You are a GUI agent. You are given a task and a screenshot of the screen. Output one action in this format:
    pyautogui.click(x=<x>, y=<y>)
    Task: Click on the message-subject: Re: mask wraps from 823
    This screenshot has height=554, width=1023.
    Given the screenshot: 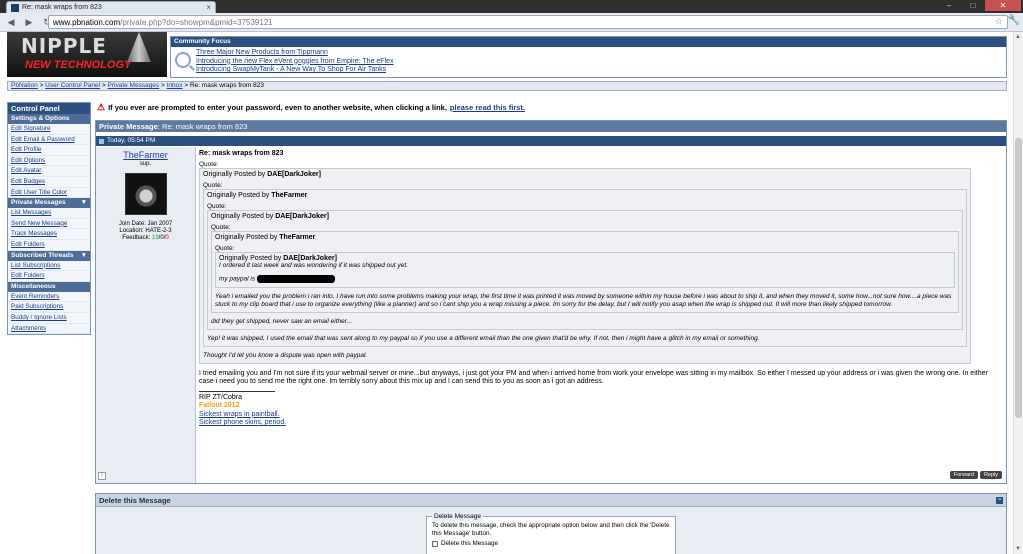 What is the action you would take?
    pyautogui.click(x=241, y=153)
    